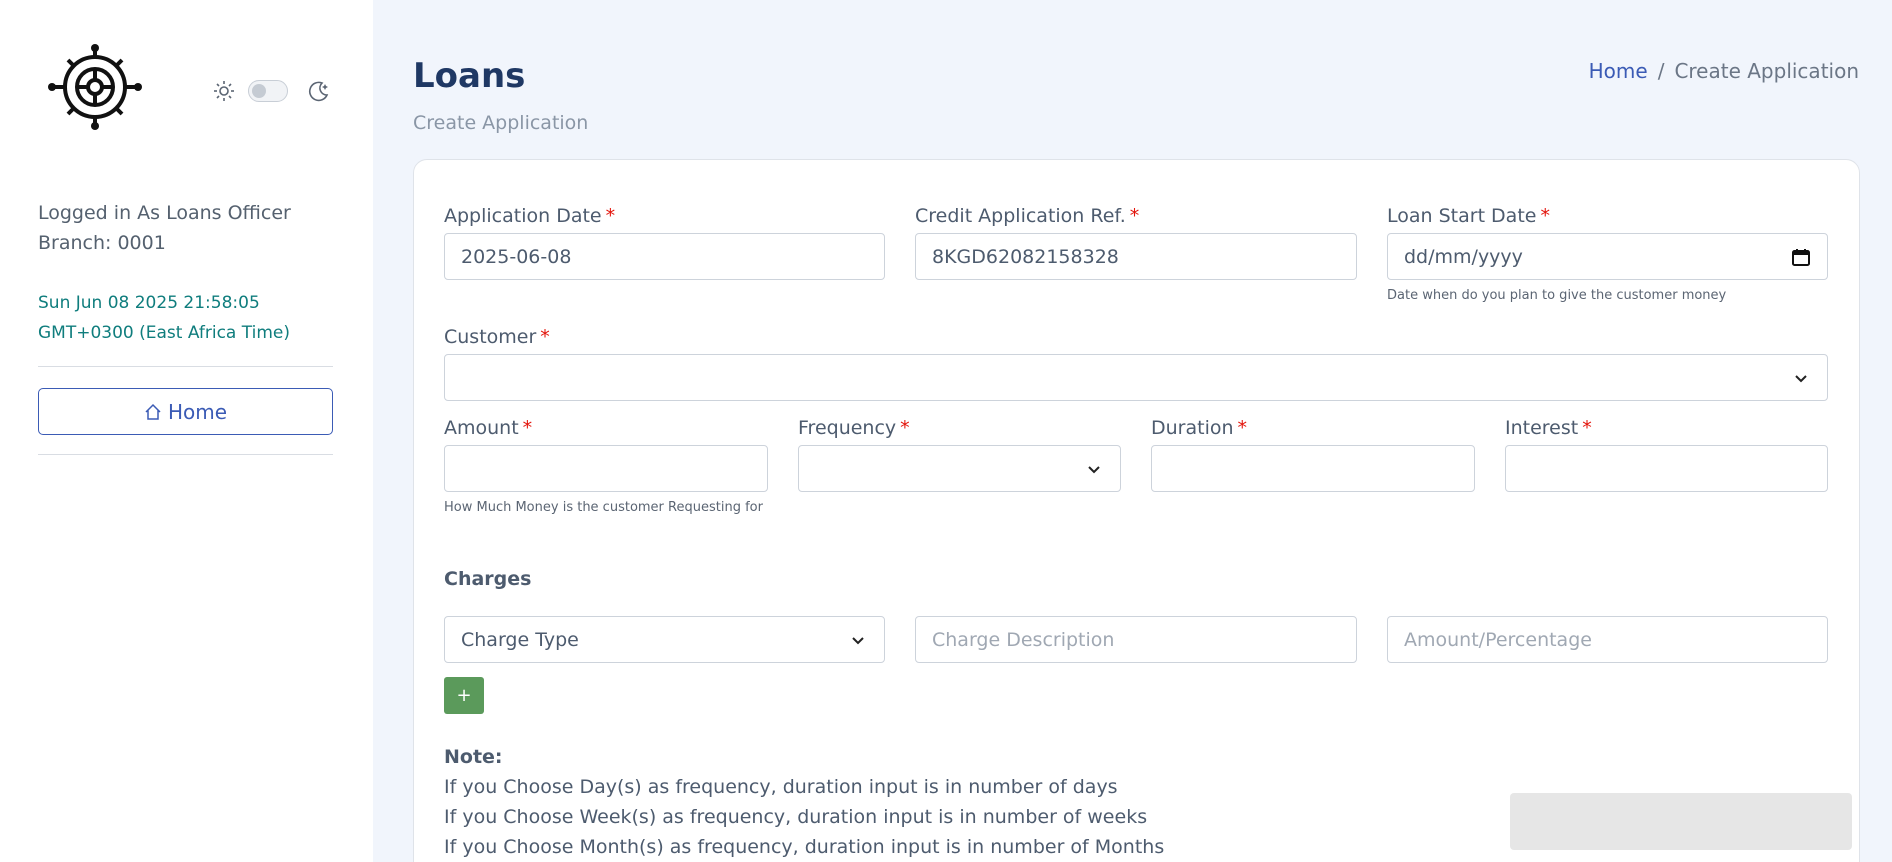 The width and height of the screenshot is (1892, 862). Describe the element at coordinates (959, 468) in the screenshot. I see `frequency-select` at that location.